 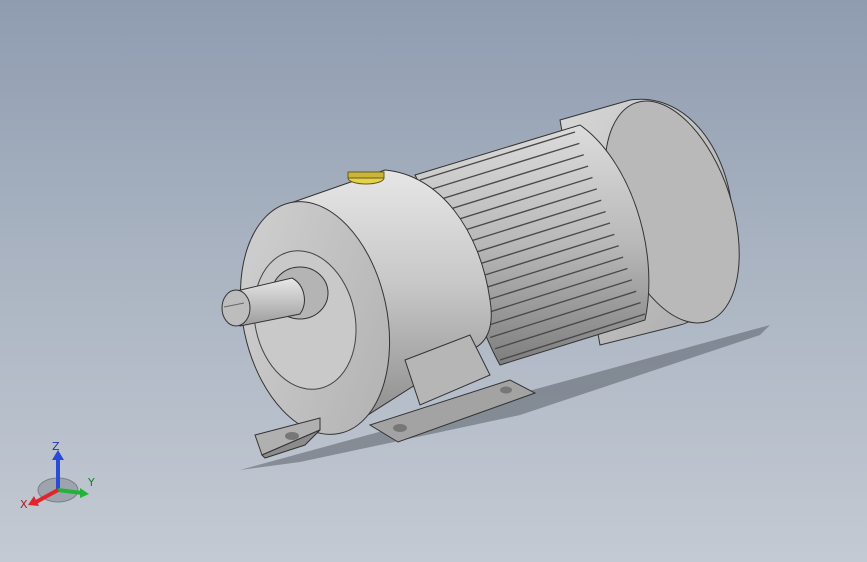 What do you see at coordinates (84, 493) in the screenshot?
I see `y-axis-arrow` at bounding box center [84, 493].